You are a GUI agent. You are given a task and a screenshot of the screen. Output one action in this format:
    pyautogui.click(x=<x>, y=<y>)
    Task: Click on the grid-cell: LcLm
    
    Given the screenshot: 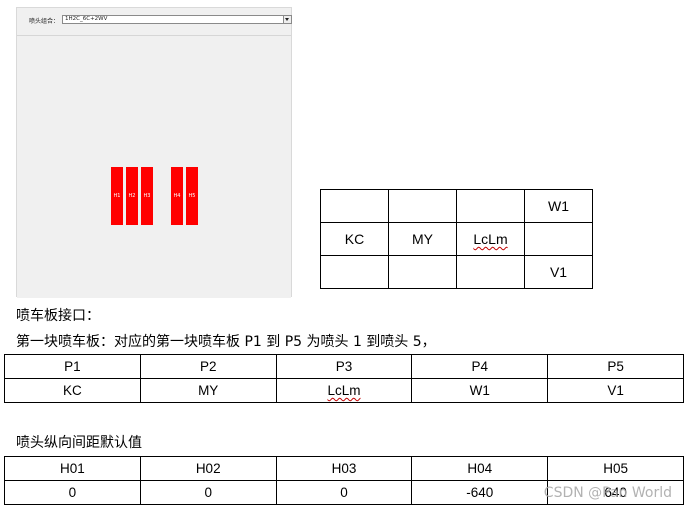 What is the action you would take?
    pyautogui.click(x=490, y=239)
    